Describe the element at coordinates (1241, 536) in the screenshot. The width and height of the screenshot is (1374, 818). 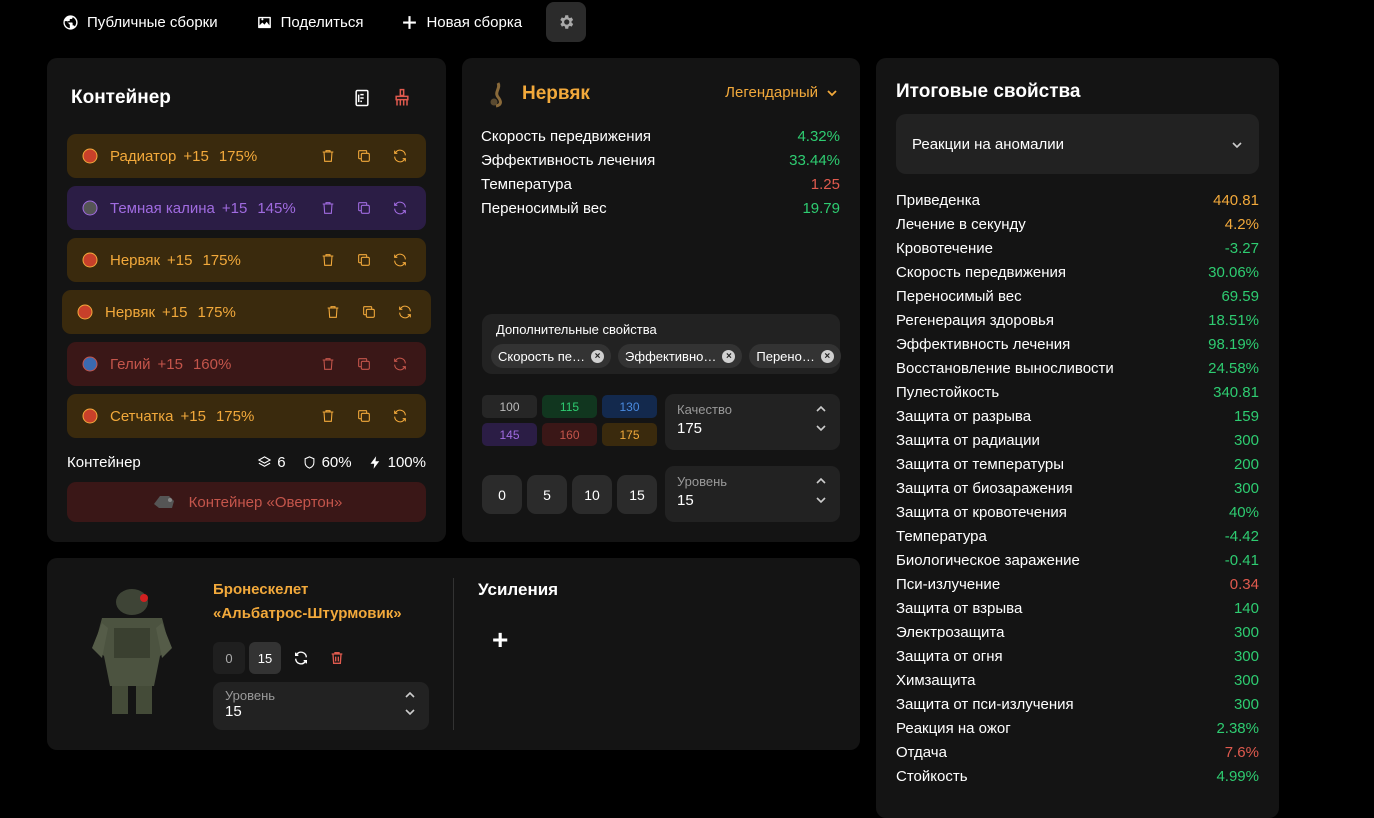
I see `property-value: -4.42` at that location.